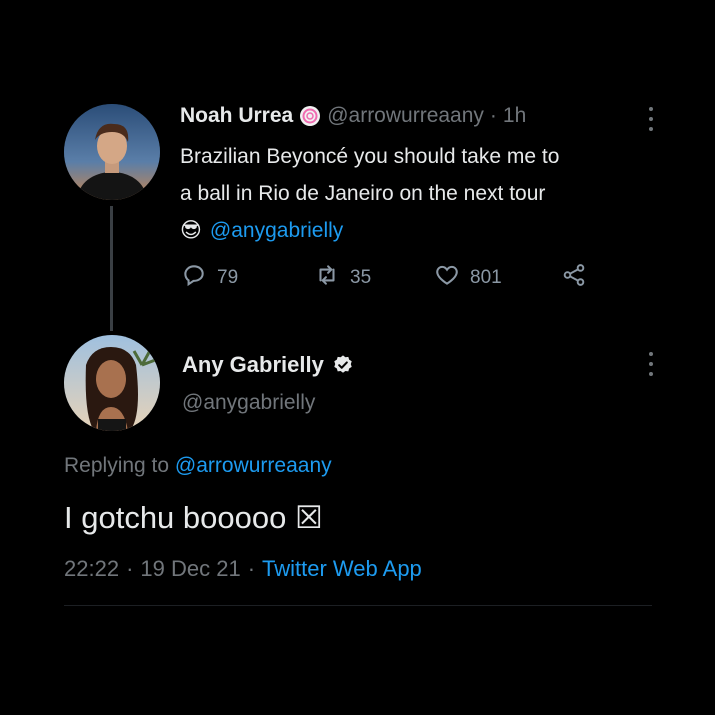  What do you see at coordinates (327, 278) in the screenshot?
I see `retweet-icon` at bounding box center [327, 278].